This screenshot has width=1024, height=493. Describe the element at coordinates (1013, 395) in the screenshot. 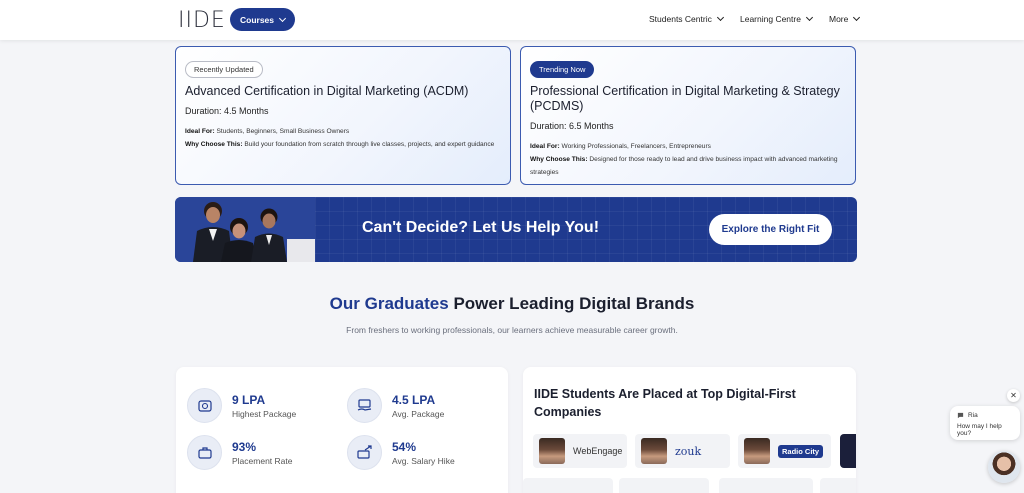

I see `chat-close-button: ✕` at that location.